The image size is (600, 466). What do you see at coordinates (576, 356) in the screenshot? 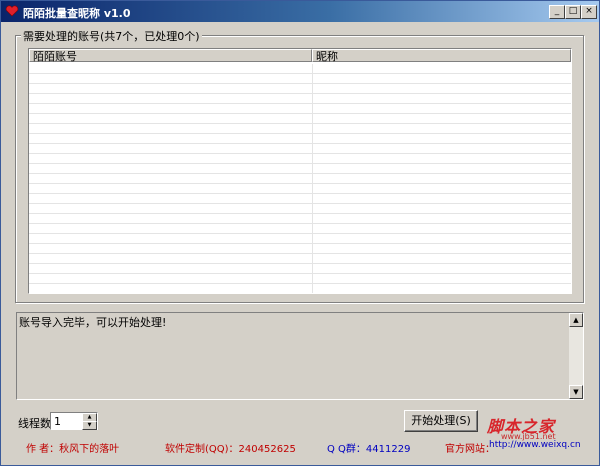
I see `log-scrollbar: ▲ ▼` at bounding box center [576, 356].